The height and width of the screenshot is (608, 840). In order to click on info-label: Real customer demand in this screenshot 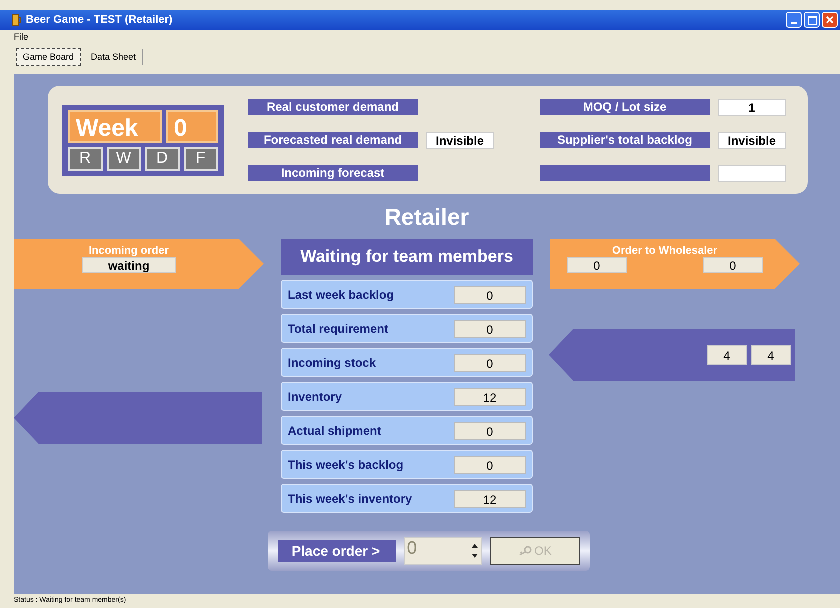, I will do `click(333, 107)`.